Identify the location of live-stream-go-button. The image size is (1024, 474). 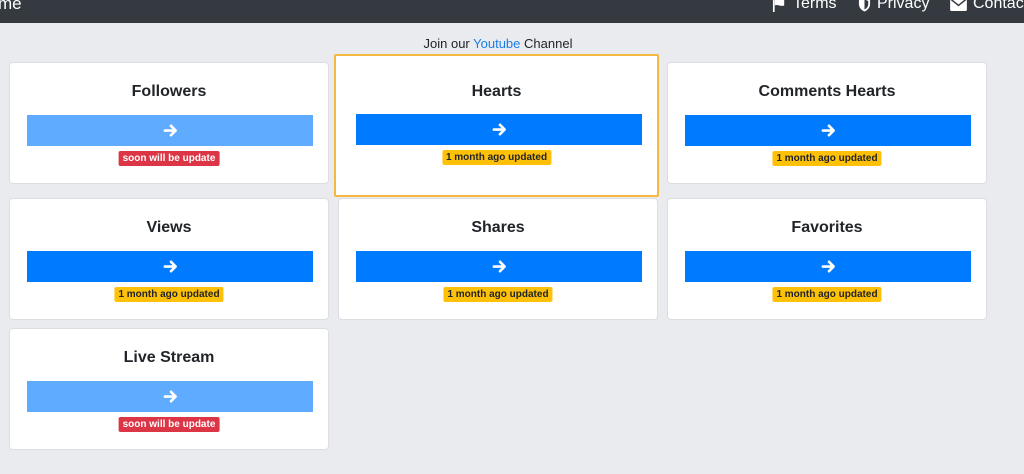
(170, 396).